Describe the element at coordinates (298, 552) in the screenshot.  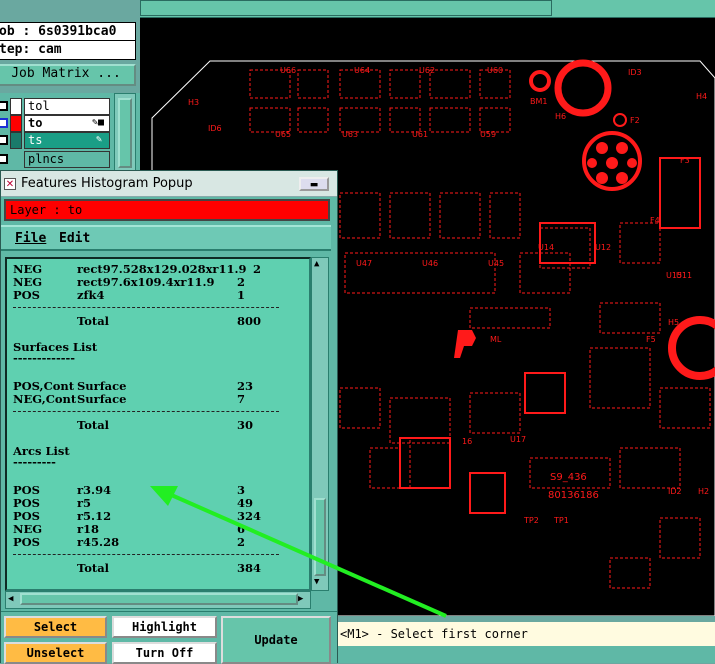
I see `annotation-arrow` at that location.